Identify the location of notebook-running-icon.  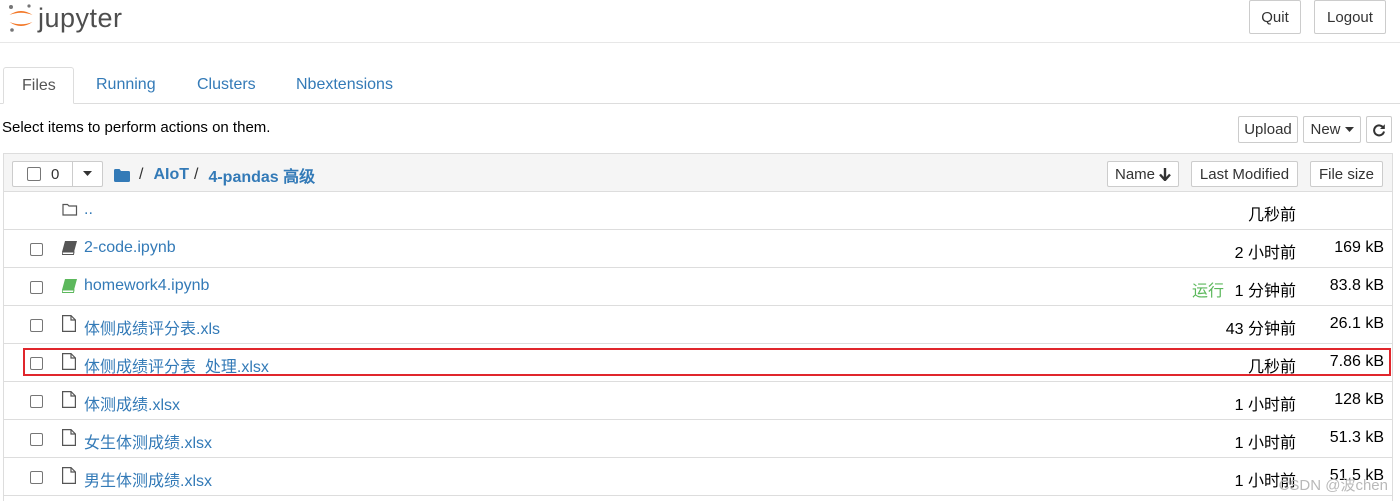
(69, 288).